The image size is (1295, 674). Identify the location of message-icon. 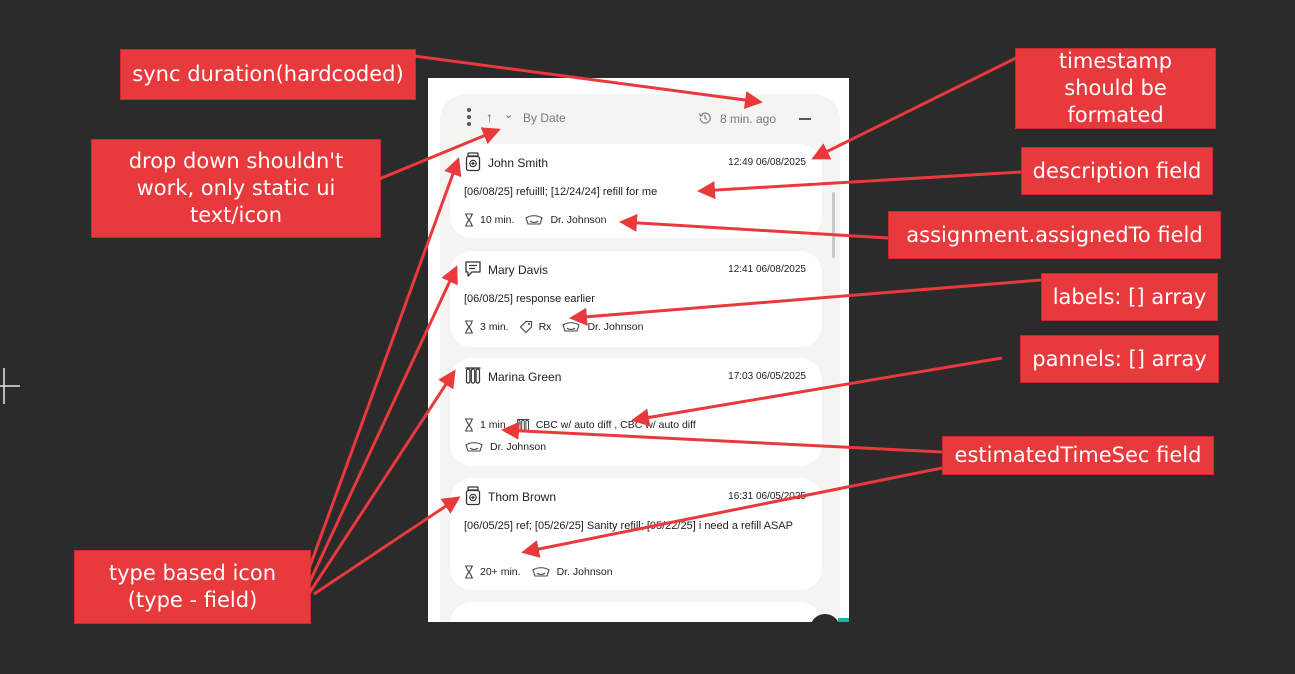
(473, 269).